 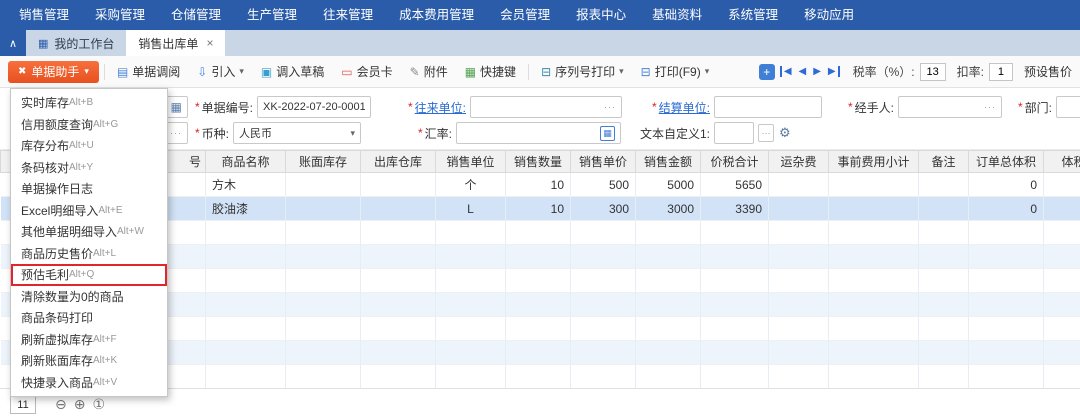 What do you see at coordinates (292, 72) in the screenshot?
I see `load-draft-button: ▣ 调入草稿` at bounding box center [292, 72].